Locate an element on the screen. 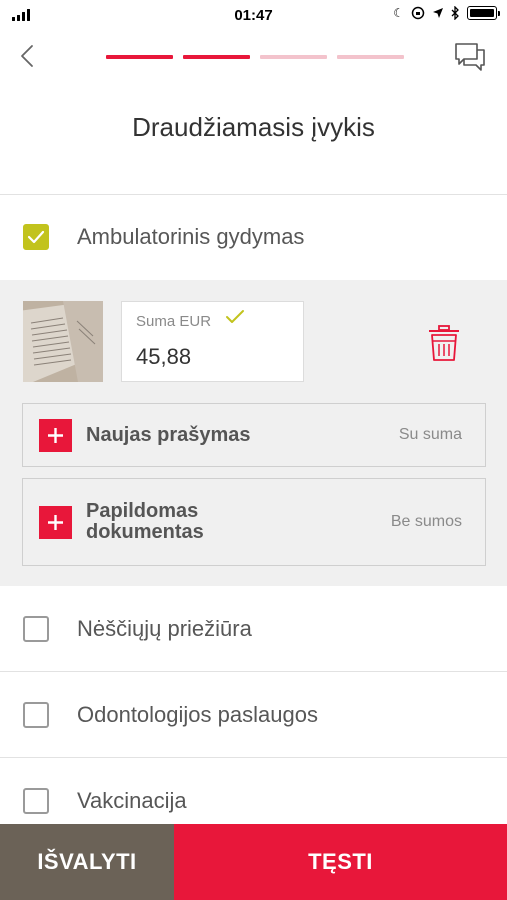  continue-button: TĘSTI is located at coordinates (340, 862).